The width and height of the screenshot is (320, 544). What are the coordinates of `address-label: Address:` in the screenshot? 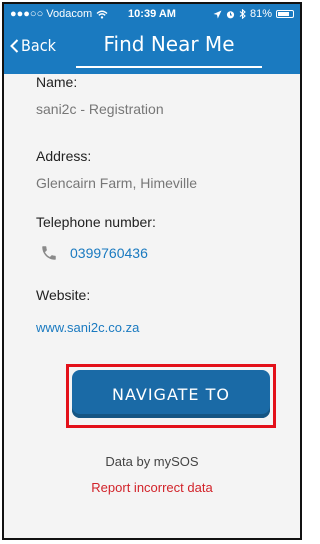 It's located at (64, 156).